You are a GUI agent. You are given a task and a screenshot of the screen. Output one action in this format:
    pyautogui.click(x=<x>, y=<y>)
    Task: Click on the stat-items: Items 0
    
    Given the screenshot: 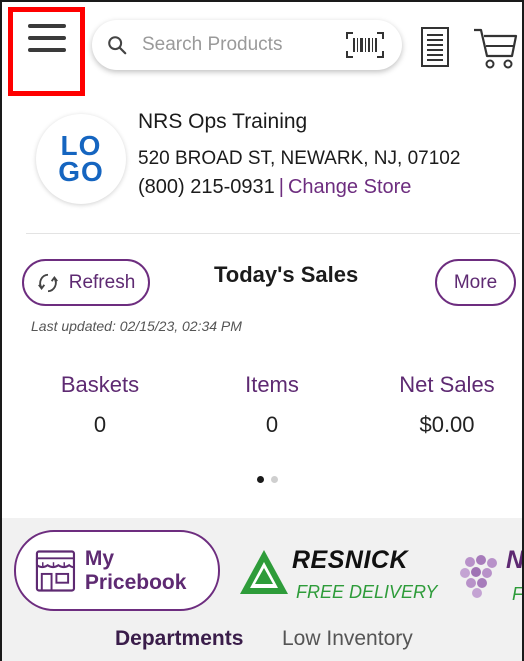 What is the action you would take?
    pyautogui.click(x=272, y=405)
    